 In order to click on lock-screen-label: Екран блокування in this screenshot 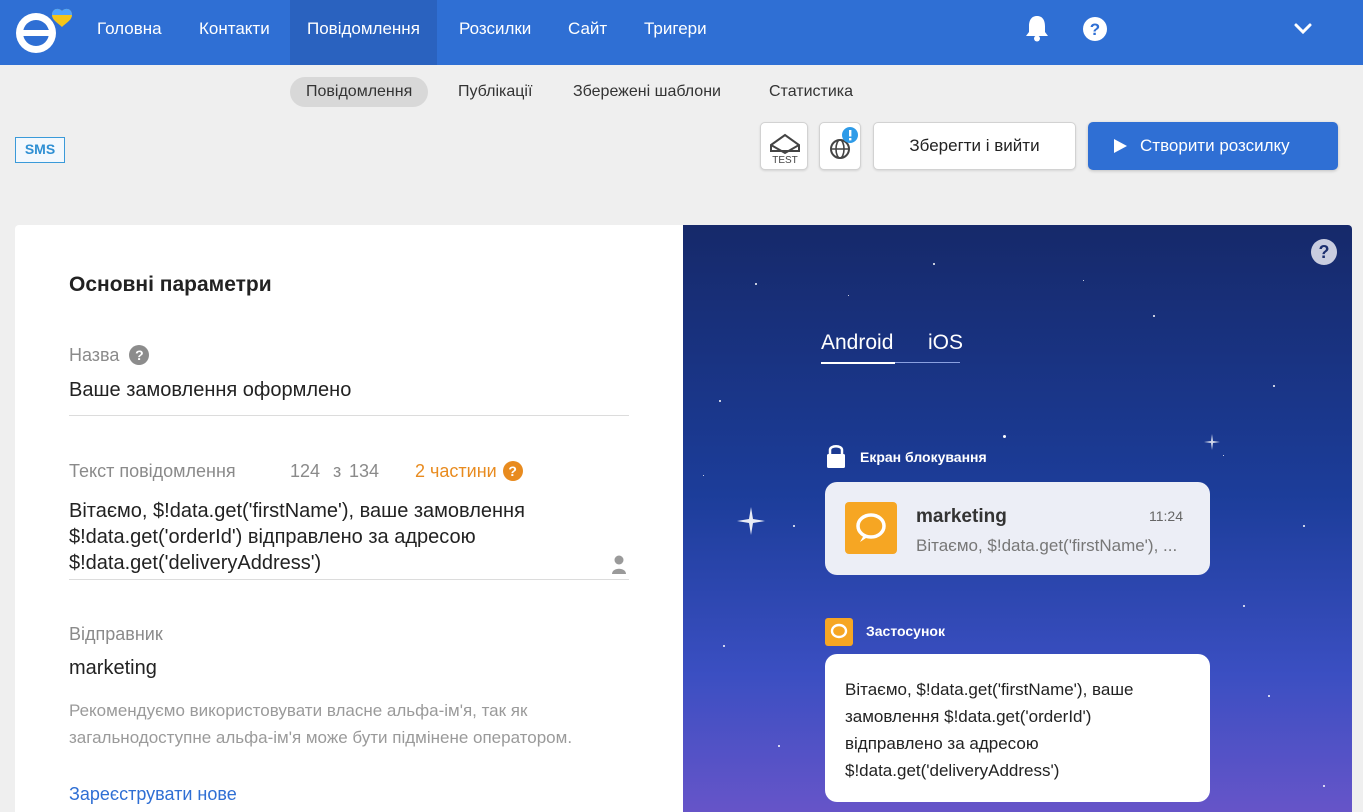, I will do `click(923, 457)`.